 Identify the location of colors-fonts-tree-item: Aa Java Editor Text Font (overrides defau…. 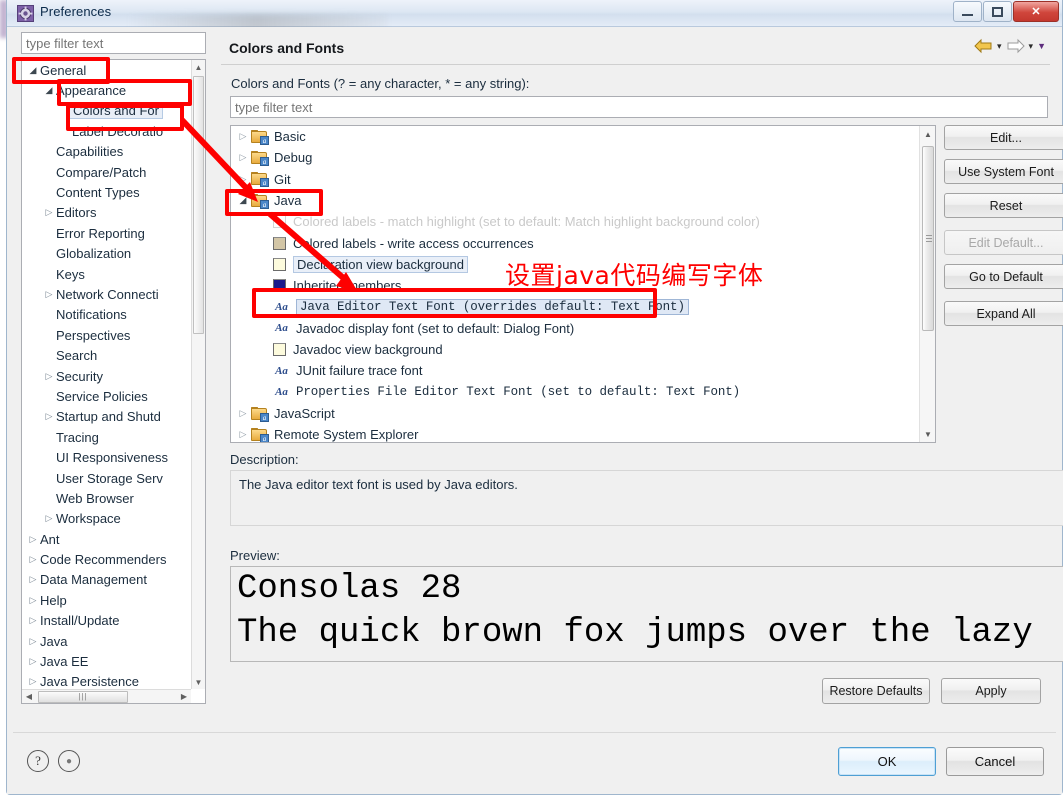
(574, 306).